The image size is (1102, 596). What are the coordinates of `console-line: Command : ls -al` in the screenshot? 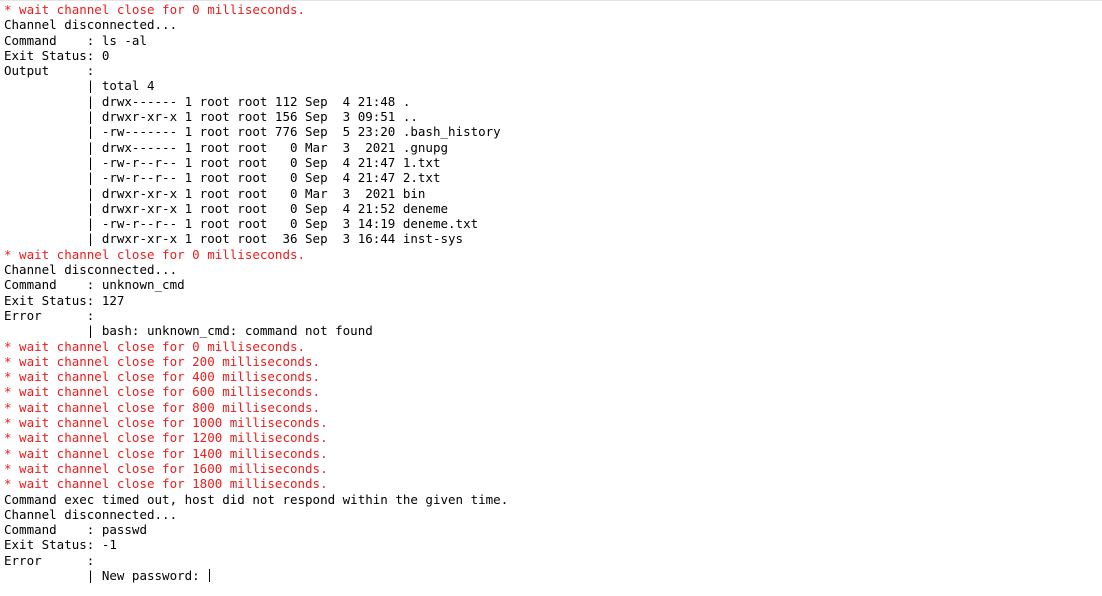 It's located at (553, 40).